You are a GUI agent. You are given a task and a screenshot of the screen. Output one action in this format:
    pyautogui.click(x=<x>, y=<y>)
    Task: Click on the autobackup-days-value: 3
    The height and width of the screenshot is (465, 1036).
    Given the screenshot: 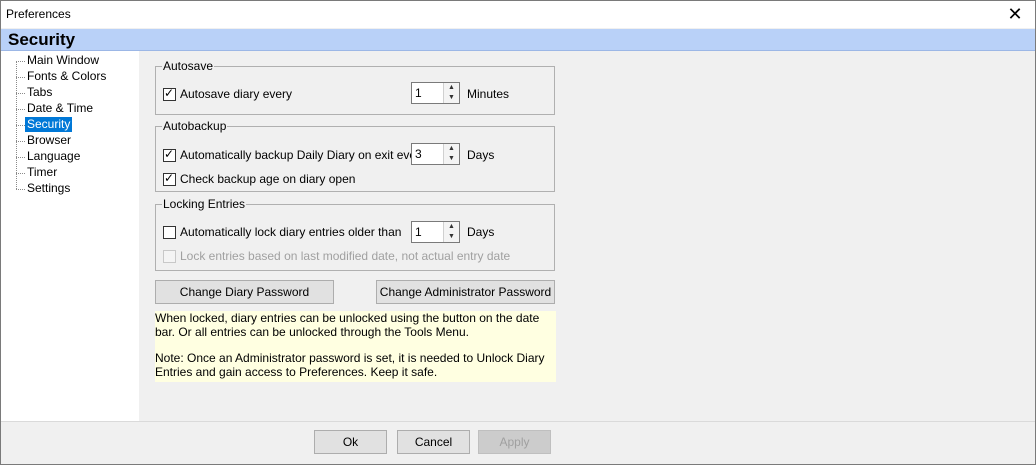 What is the action you would take?
    pyautogui.click(x=418, y=154)
    